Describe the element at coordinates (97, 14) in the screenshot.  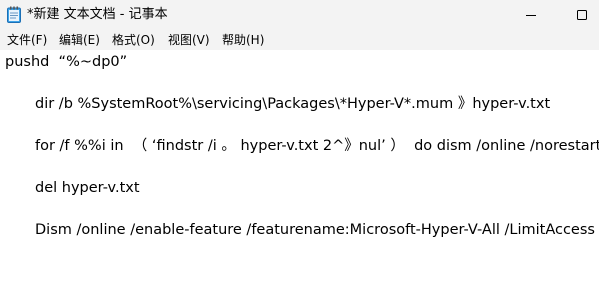
I see `window-title: *新建 文本文档 - 记事本` at that location.